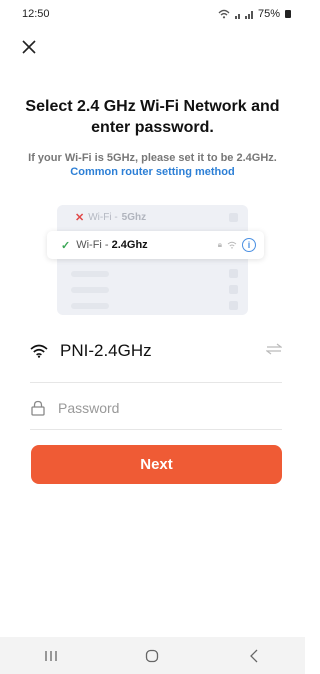  I want to click on back-icon, so click(254, 655).